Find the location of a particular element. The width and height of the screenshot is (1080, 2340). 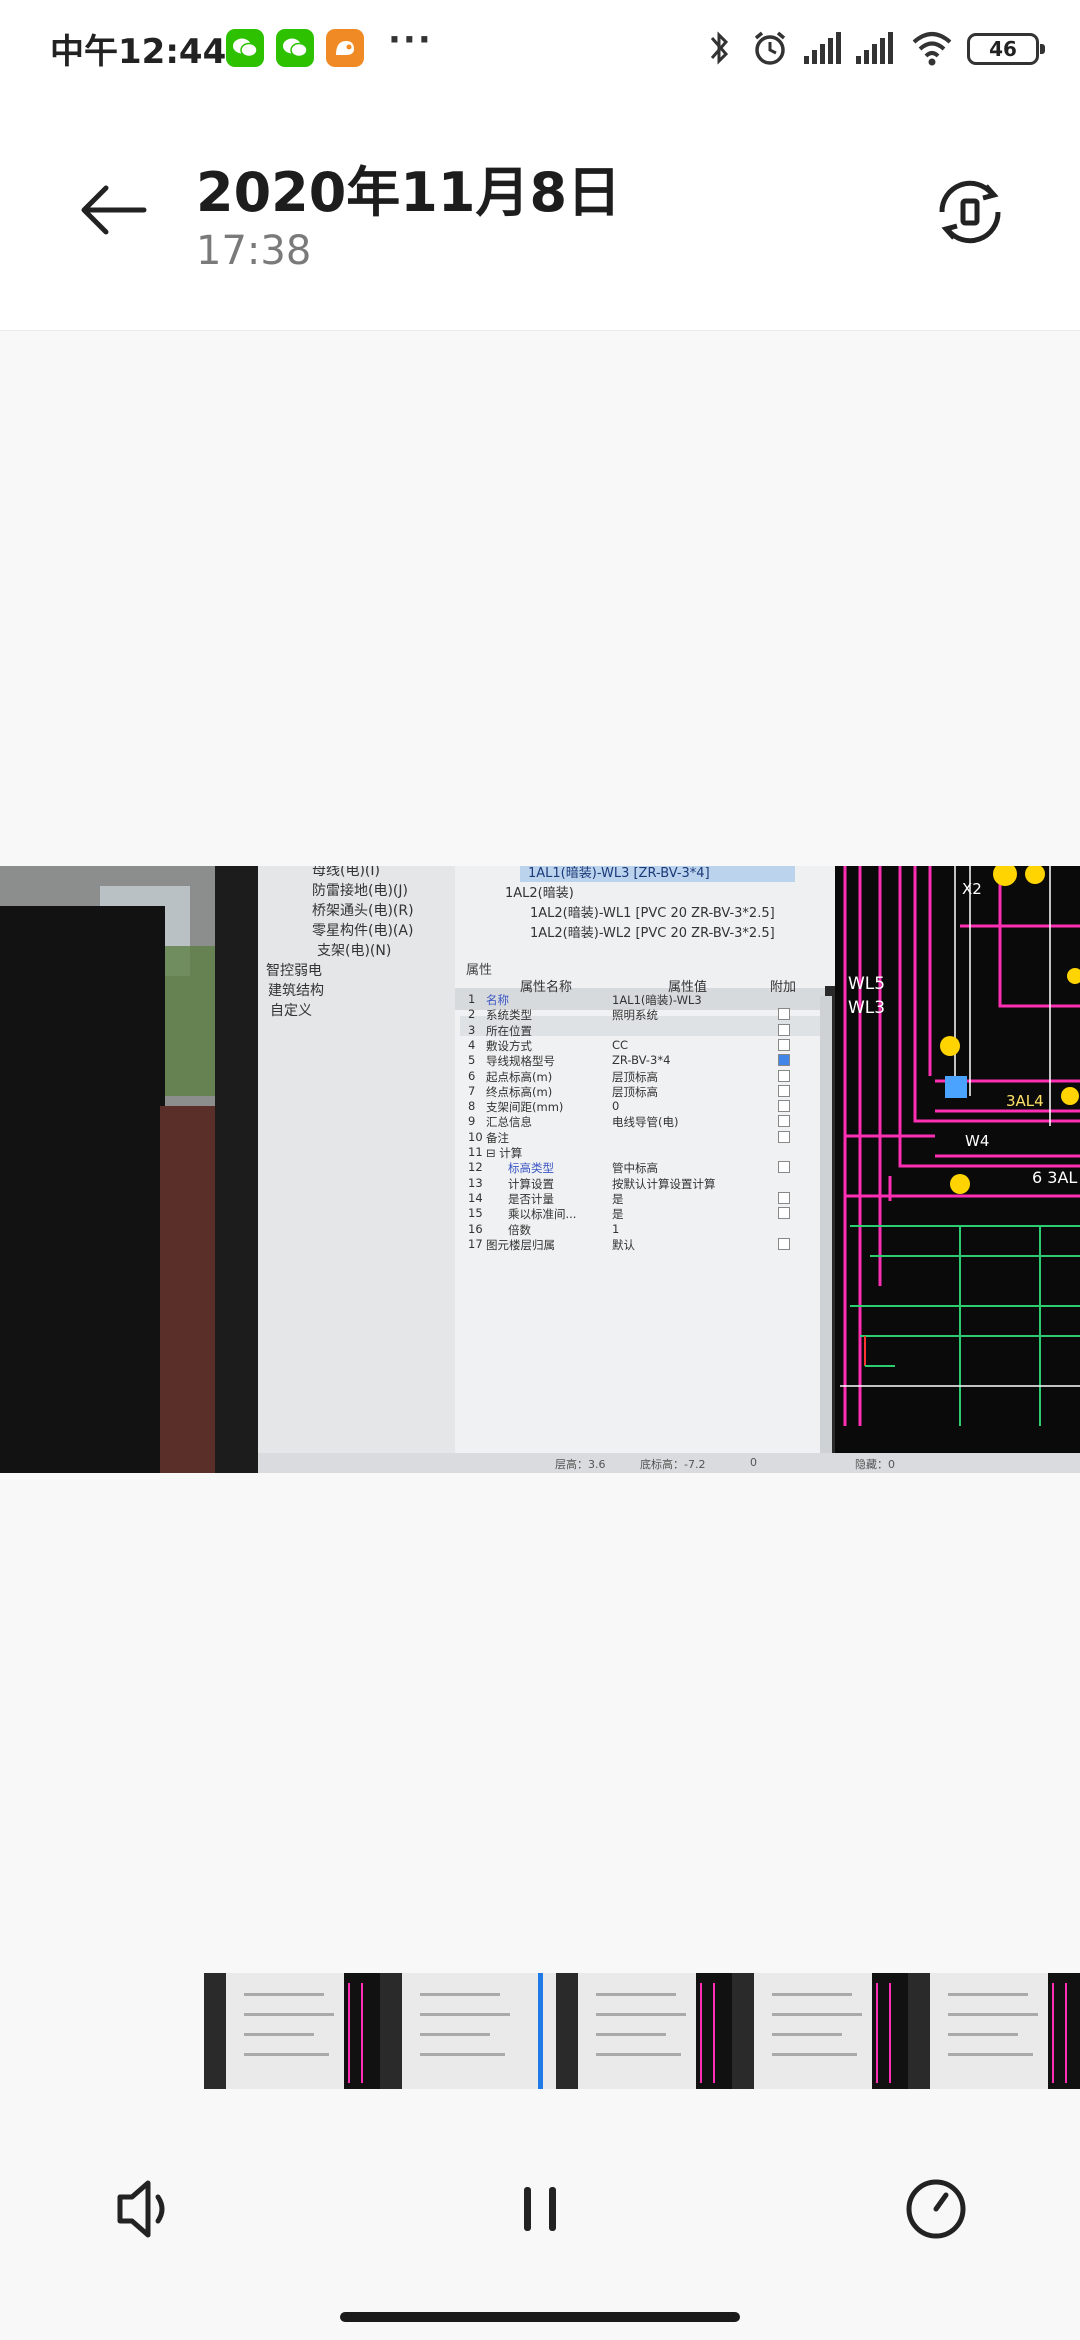

property-row: 8 支架间距(mm) 0 is located at coordinates (642, 1106).